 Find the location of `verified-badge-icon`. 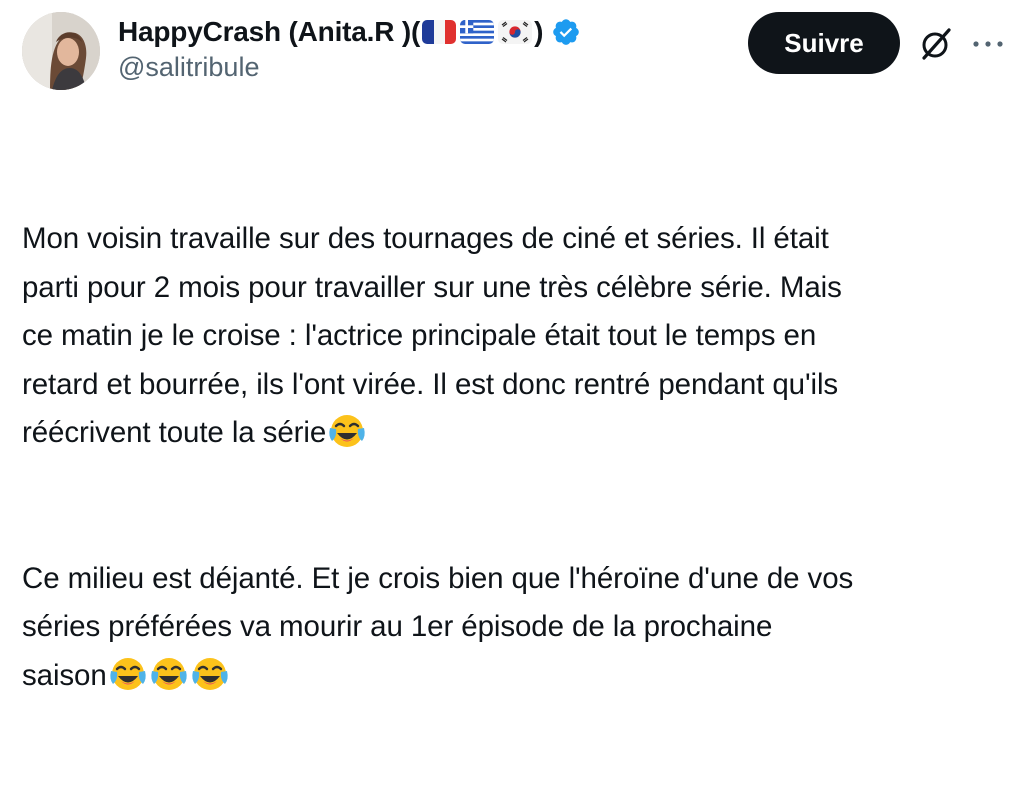

verified-badge-icon is located at coordinates (566, 32).